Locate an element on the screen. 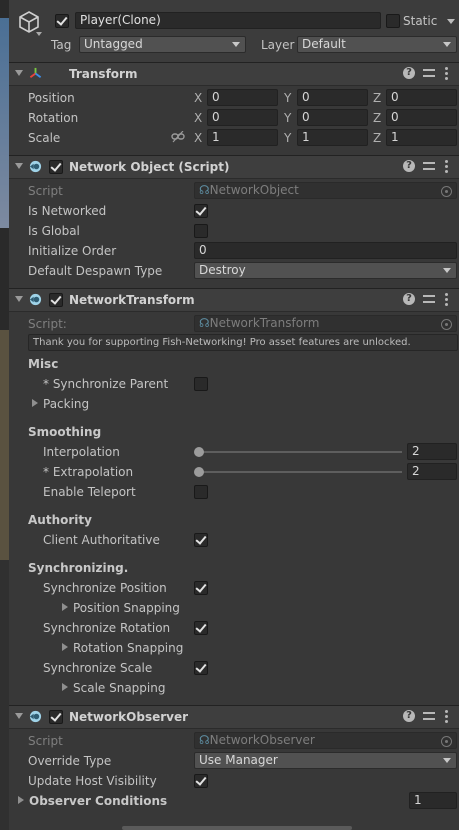 The width and height of the screenshot is (459, 830). is-networked-checkbox is located at coordinates (201, 211).